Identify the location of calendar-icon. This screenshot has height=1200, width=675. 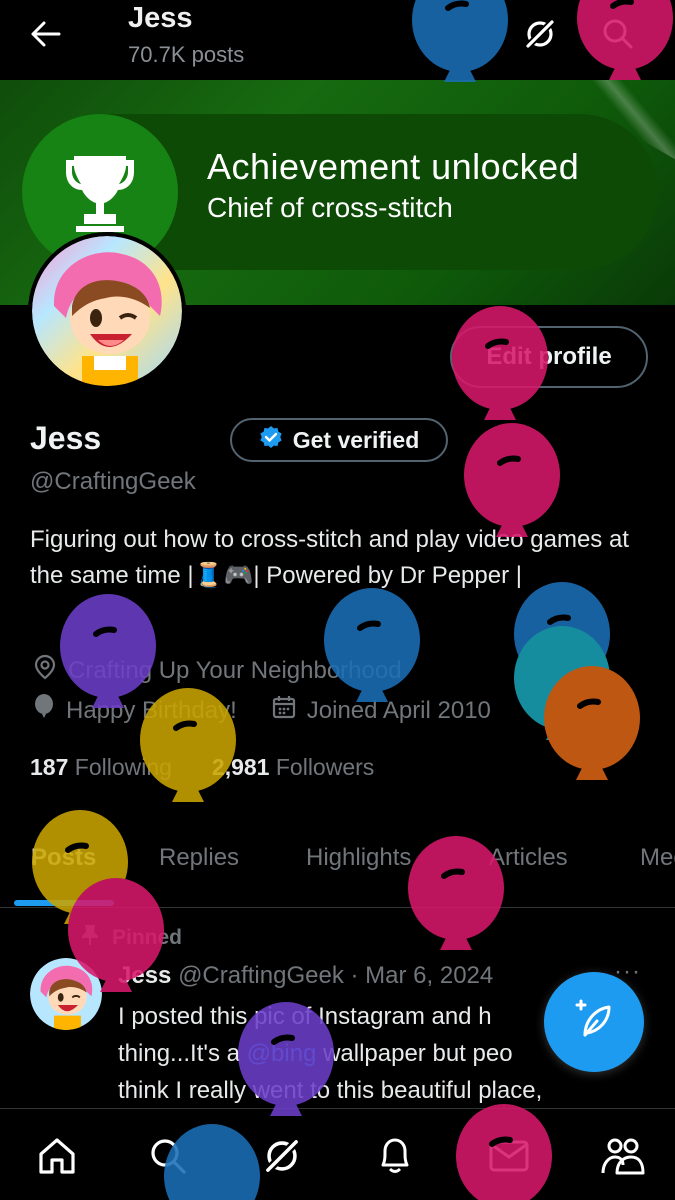
(284, 710).